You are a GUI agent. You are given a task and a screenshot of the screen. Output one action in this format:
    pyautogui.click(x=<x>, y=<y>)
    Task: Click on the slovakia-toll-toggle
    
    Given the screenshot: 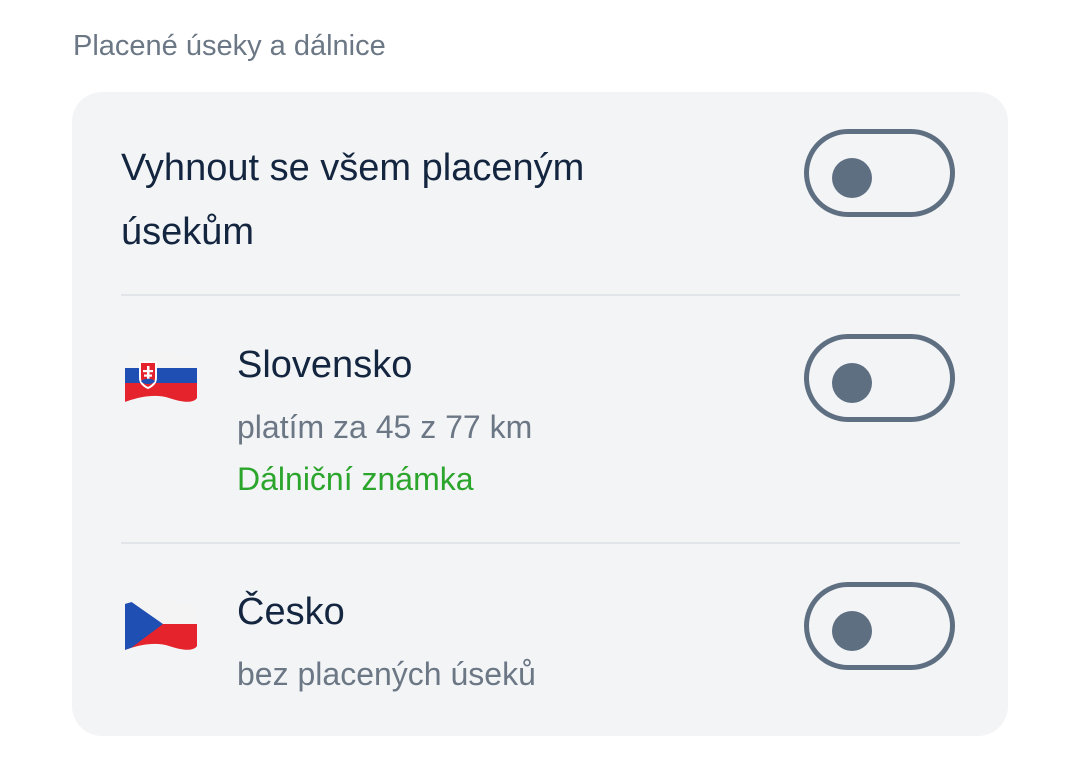 What is the action you would take?
    pyautogui.click(x=879, y=378)
    